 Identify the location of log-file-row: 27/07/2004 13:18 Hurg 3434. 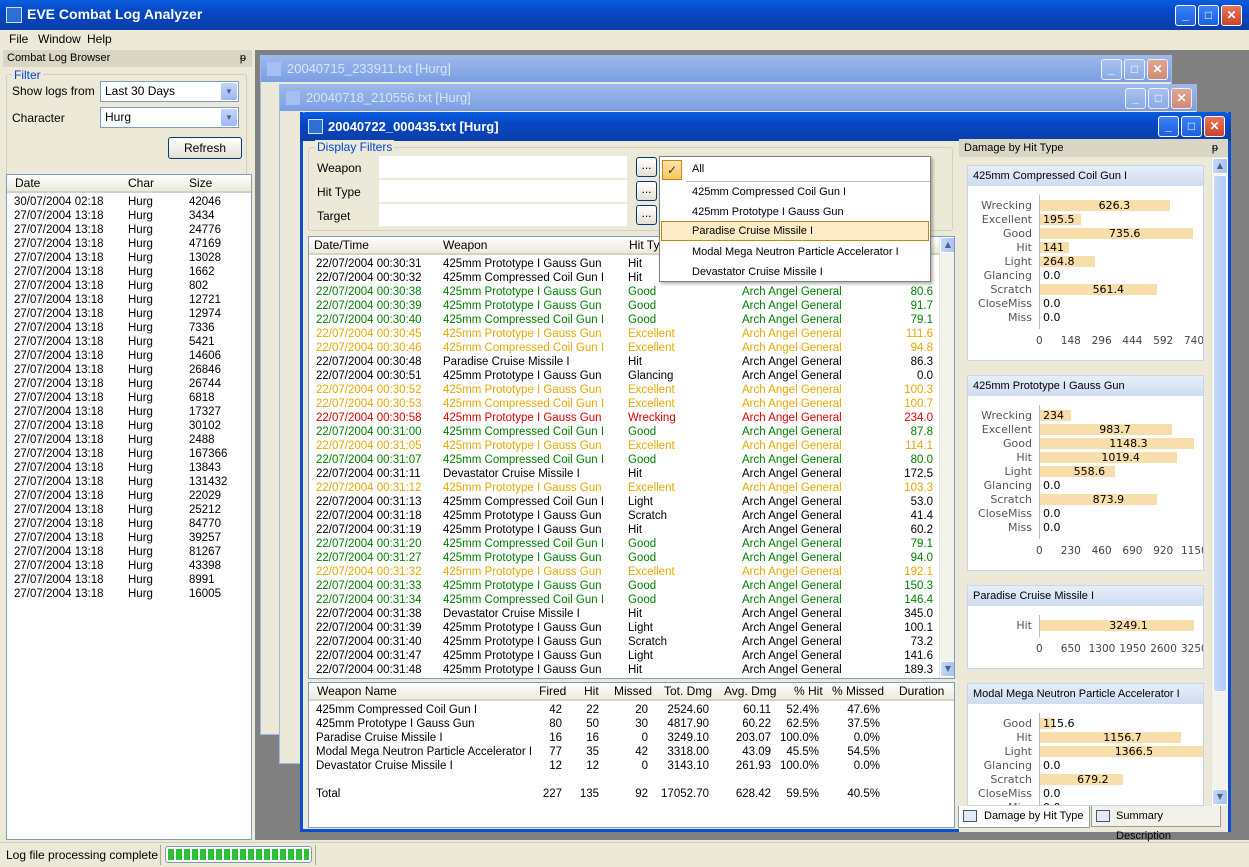
(129, 216).